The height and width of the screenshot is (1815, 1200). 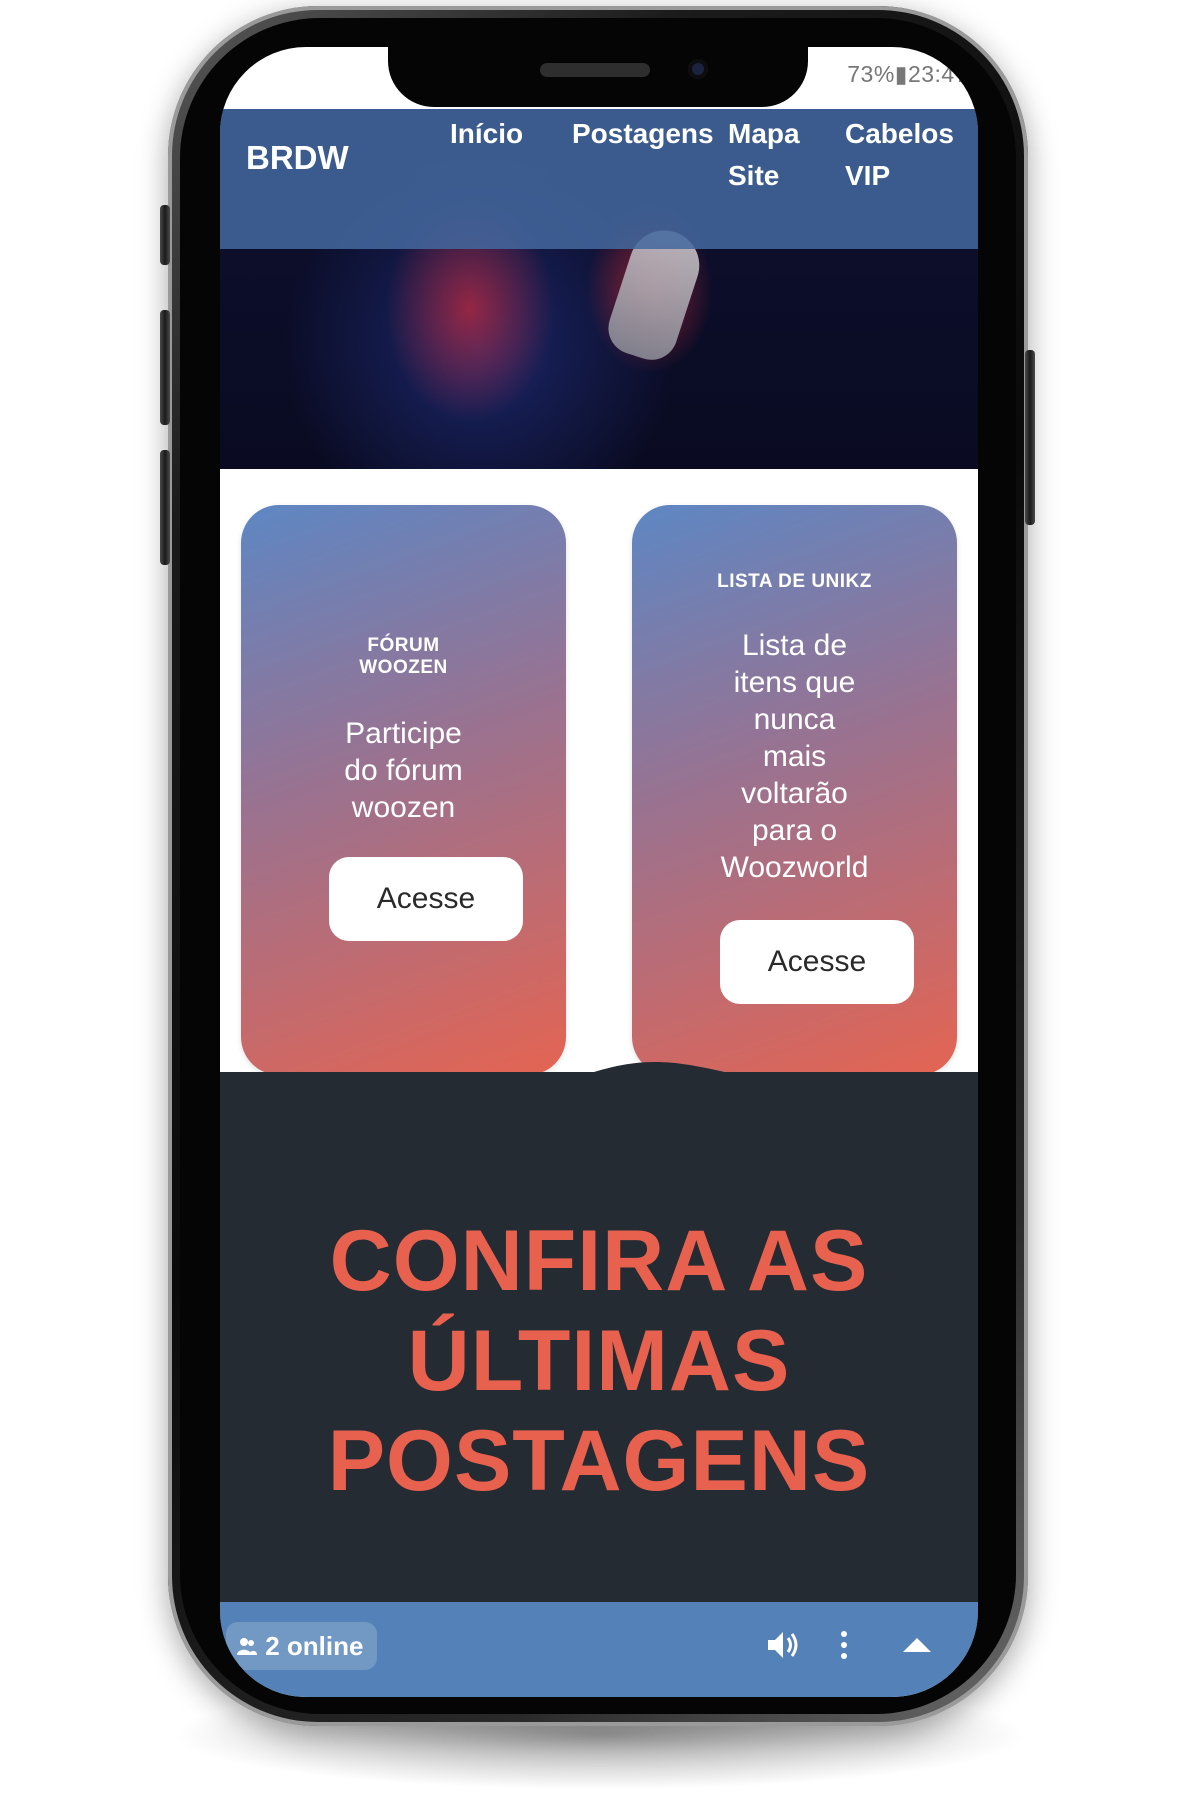 What do you see at coordinates (794, 830) in the screenshot?
I see `card-text-line: para o` at bounding box center [794, 830].